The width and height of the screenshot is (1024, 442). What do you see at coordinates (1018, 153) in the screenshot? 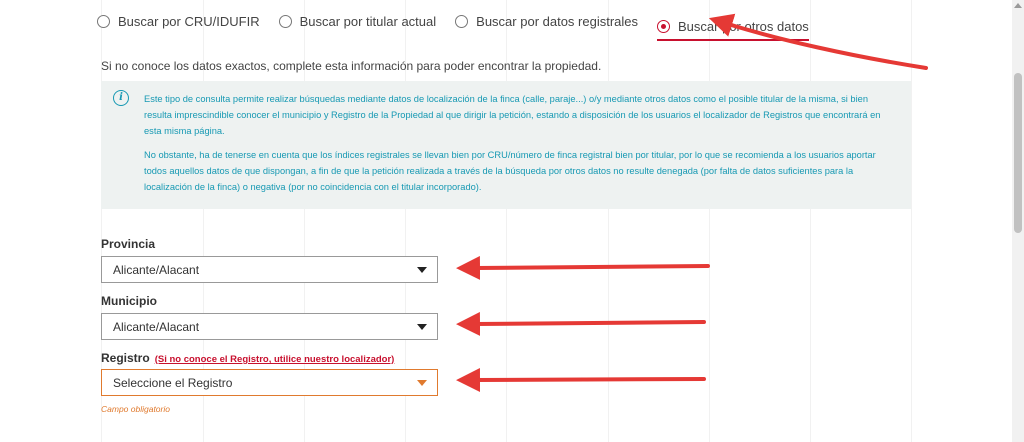
I see `scrollbar-thumb` at bounding box center [1018, 153].